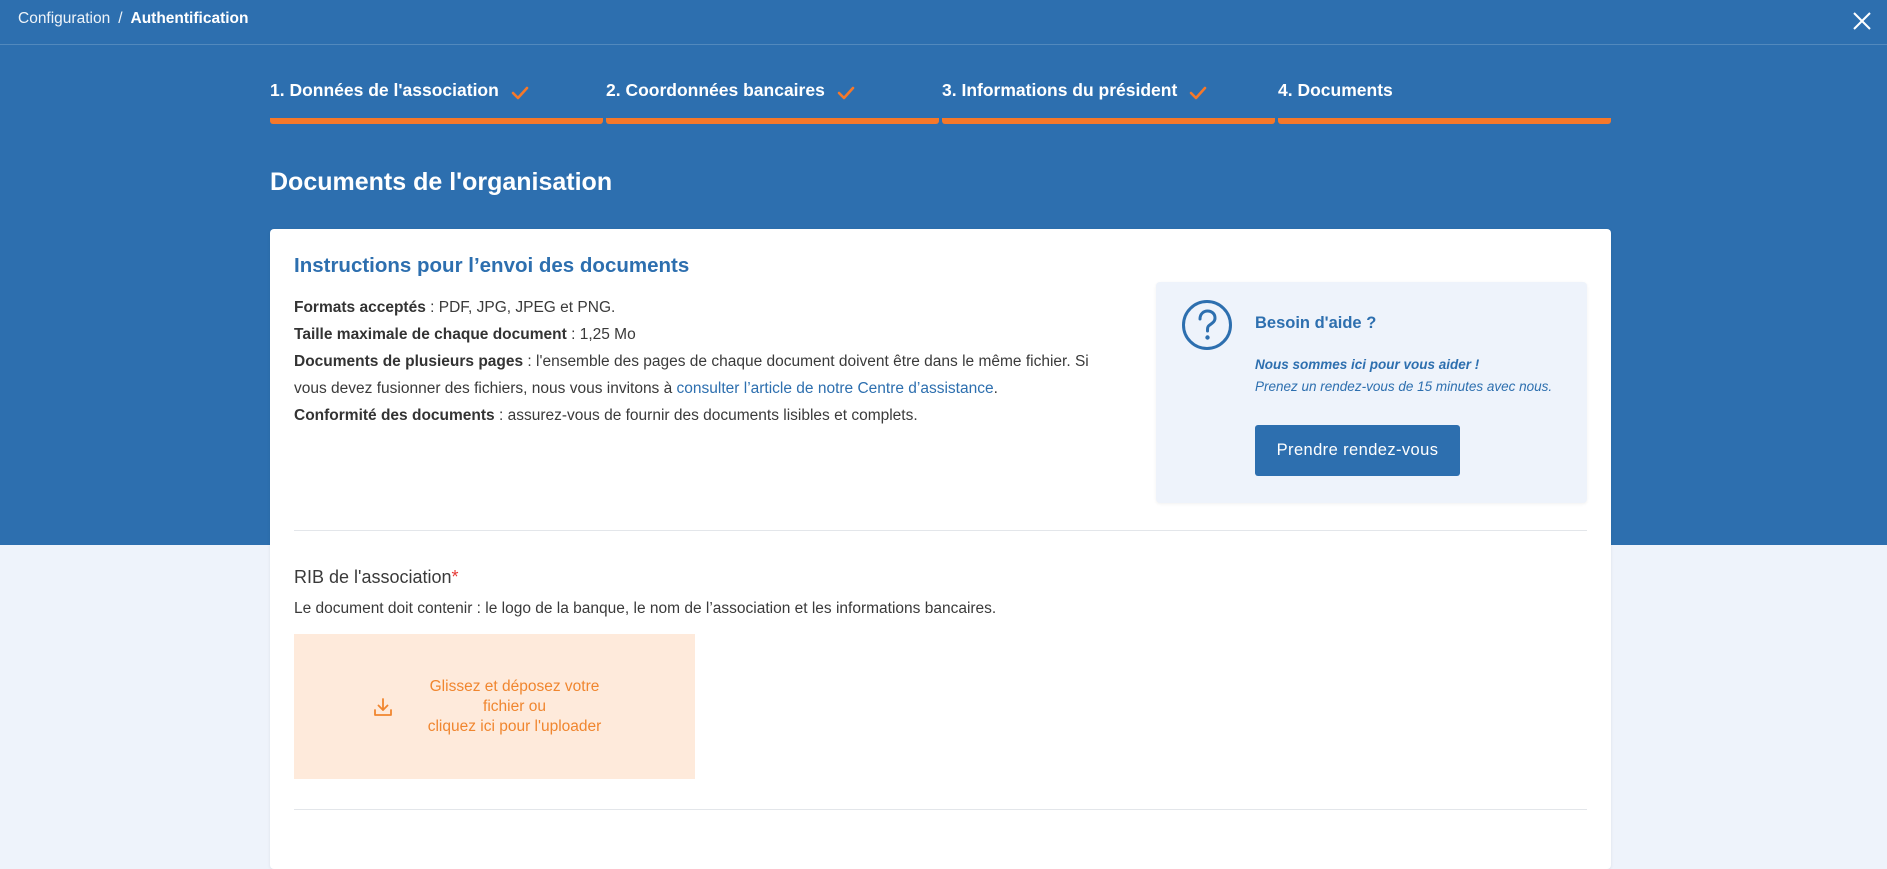 The width and height of the screenshot is (1887, 869). I want to click on size-value: : 1,25 Mo, so click(601, 334).